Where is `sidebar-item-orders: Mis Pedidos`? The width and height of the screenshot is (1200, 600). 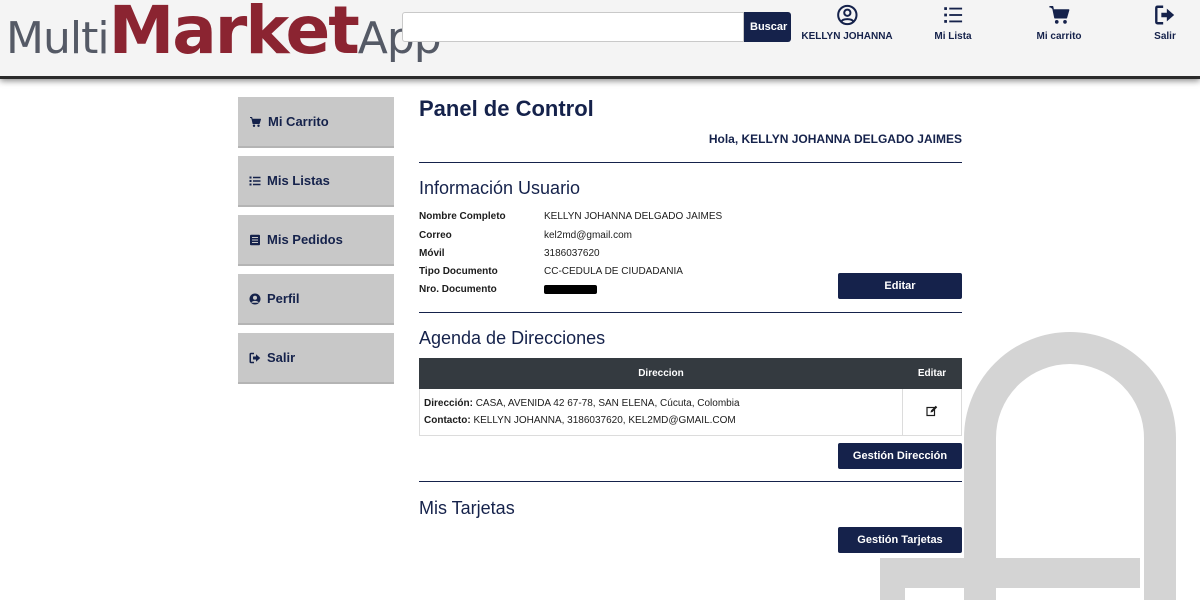
sidebar-item-orders: Mis Pedidos is located at coordinates (316, 240).